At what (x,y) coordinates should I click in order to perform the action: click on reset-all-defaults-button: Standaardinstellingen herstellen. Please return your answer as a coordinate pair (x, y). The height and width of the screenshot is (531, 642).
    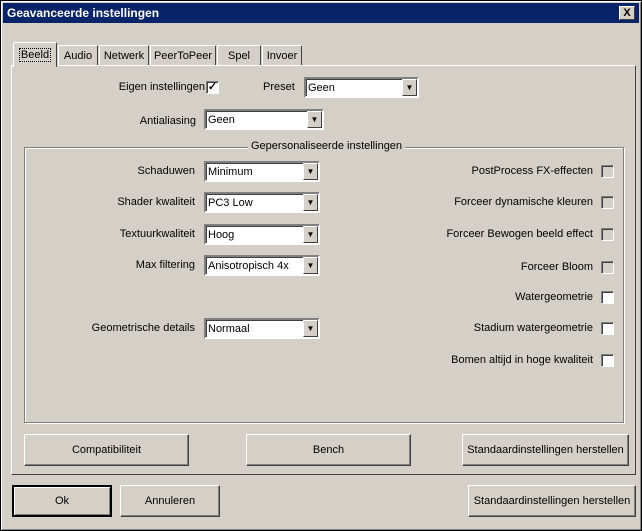
    Looking at the image, I should click on (552, 501).